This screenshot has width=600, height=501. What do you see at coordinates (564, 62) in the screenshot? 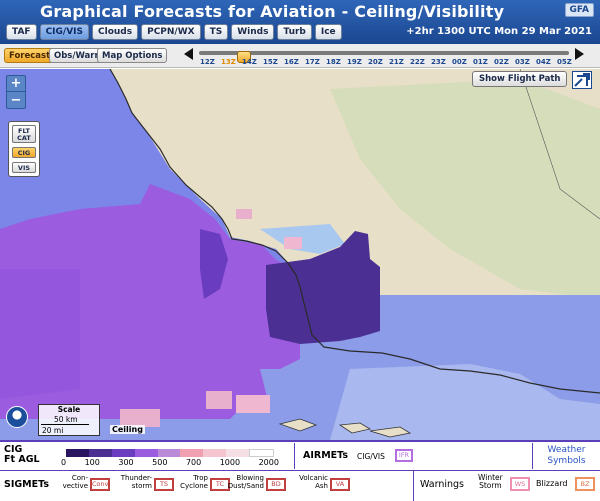
I see `timeline-hour-05z: 05Z` at bounding box center [564, 62].